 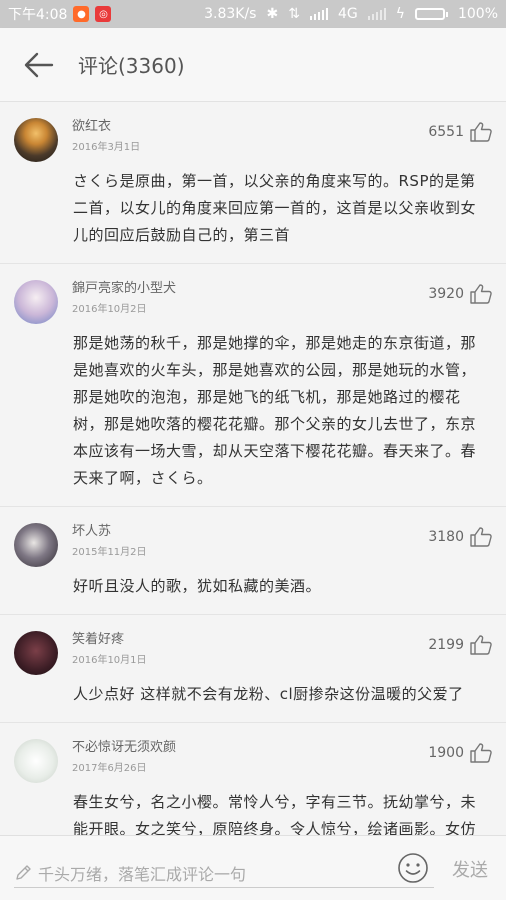 What do you see at coordinates (230, 14) in the screenshot?
I see `network-speed: 3.83K/s` at bounding box center [230, 14].